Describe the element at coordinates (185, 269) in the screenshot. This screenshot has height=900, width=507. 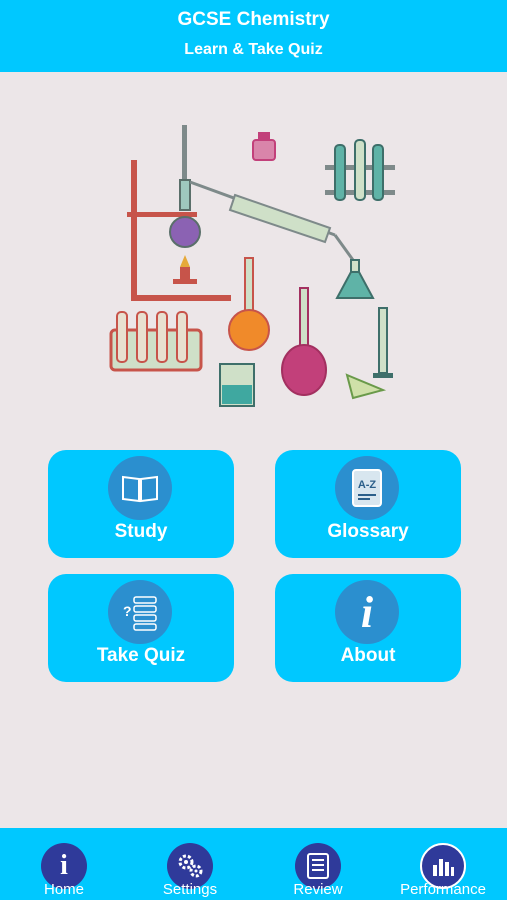
I see `bunsen-burner` at that location.